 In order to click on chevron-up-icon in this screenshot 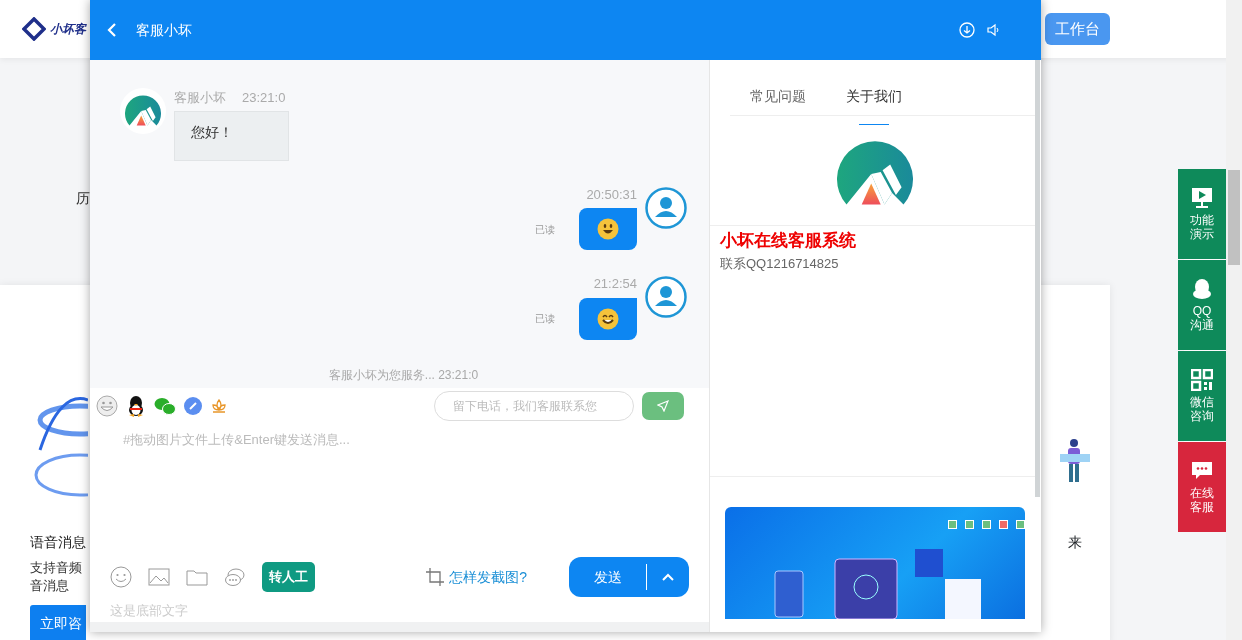, I will do `click(667, 577)`.